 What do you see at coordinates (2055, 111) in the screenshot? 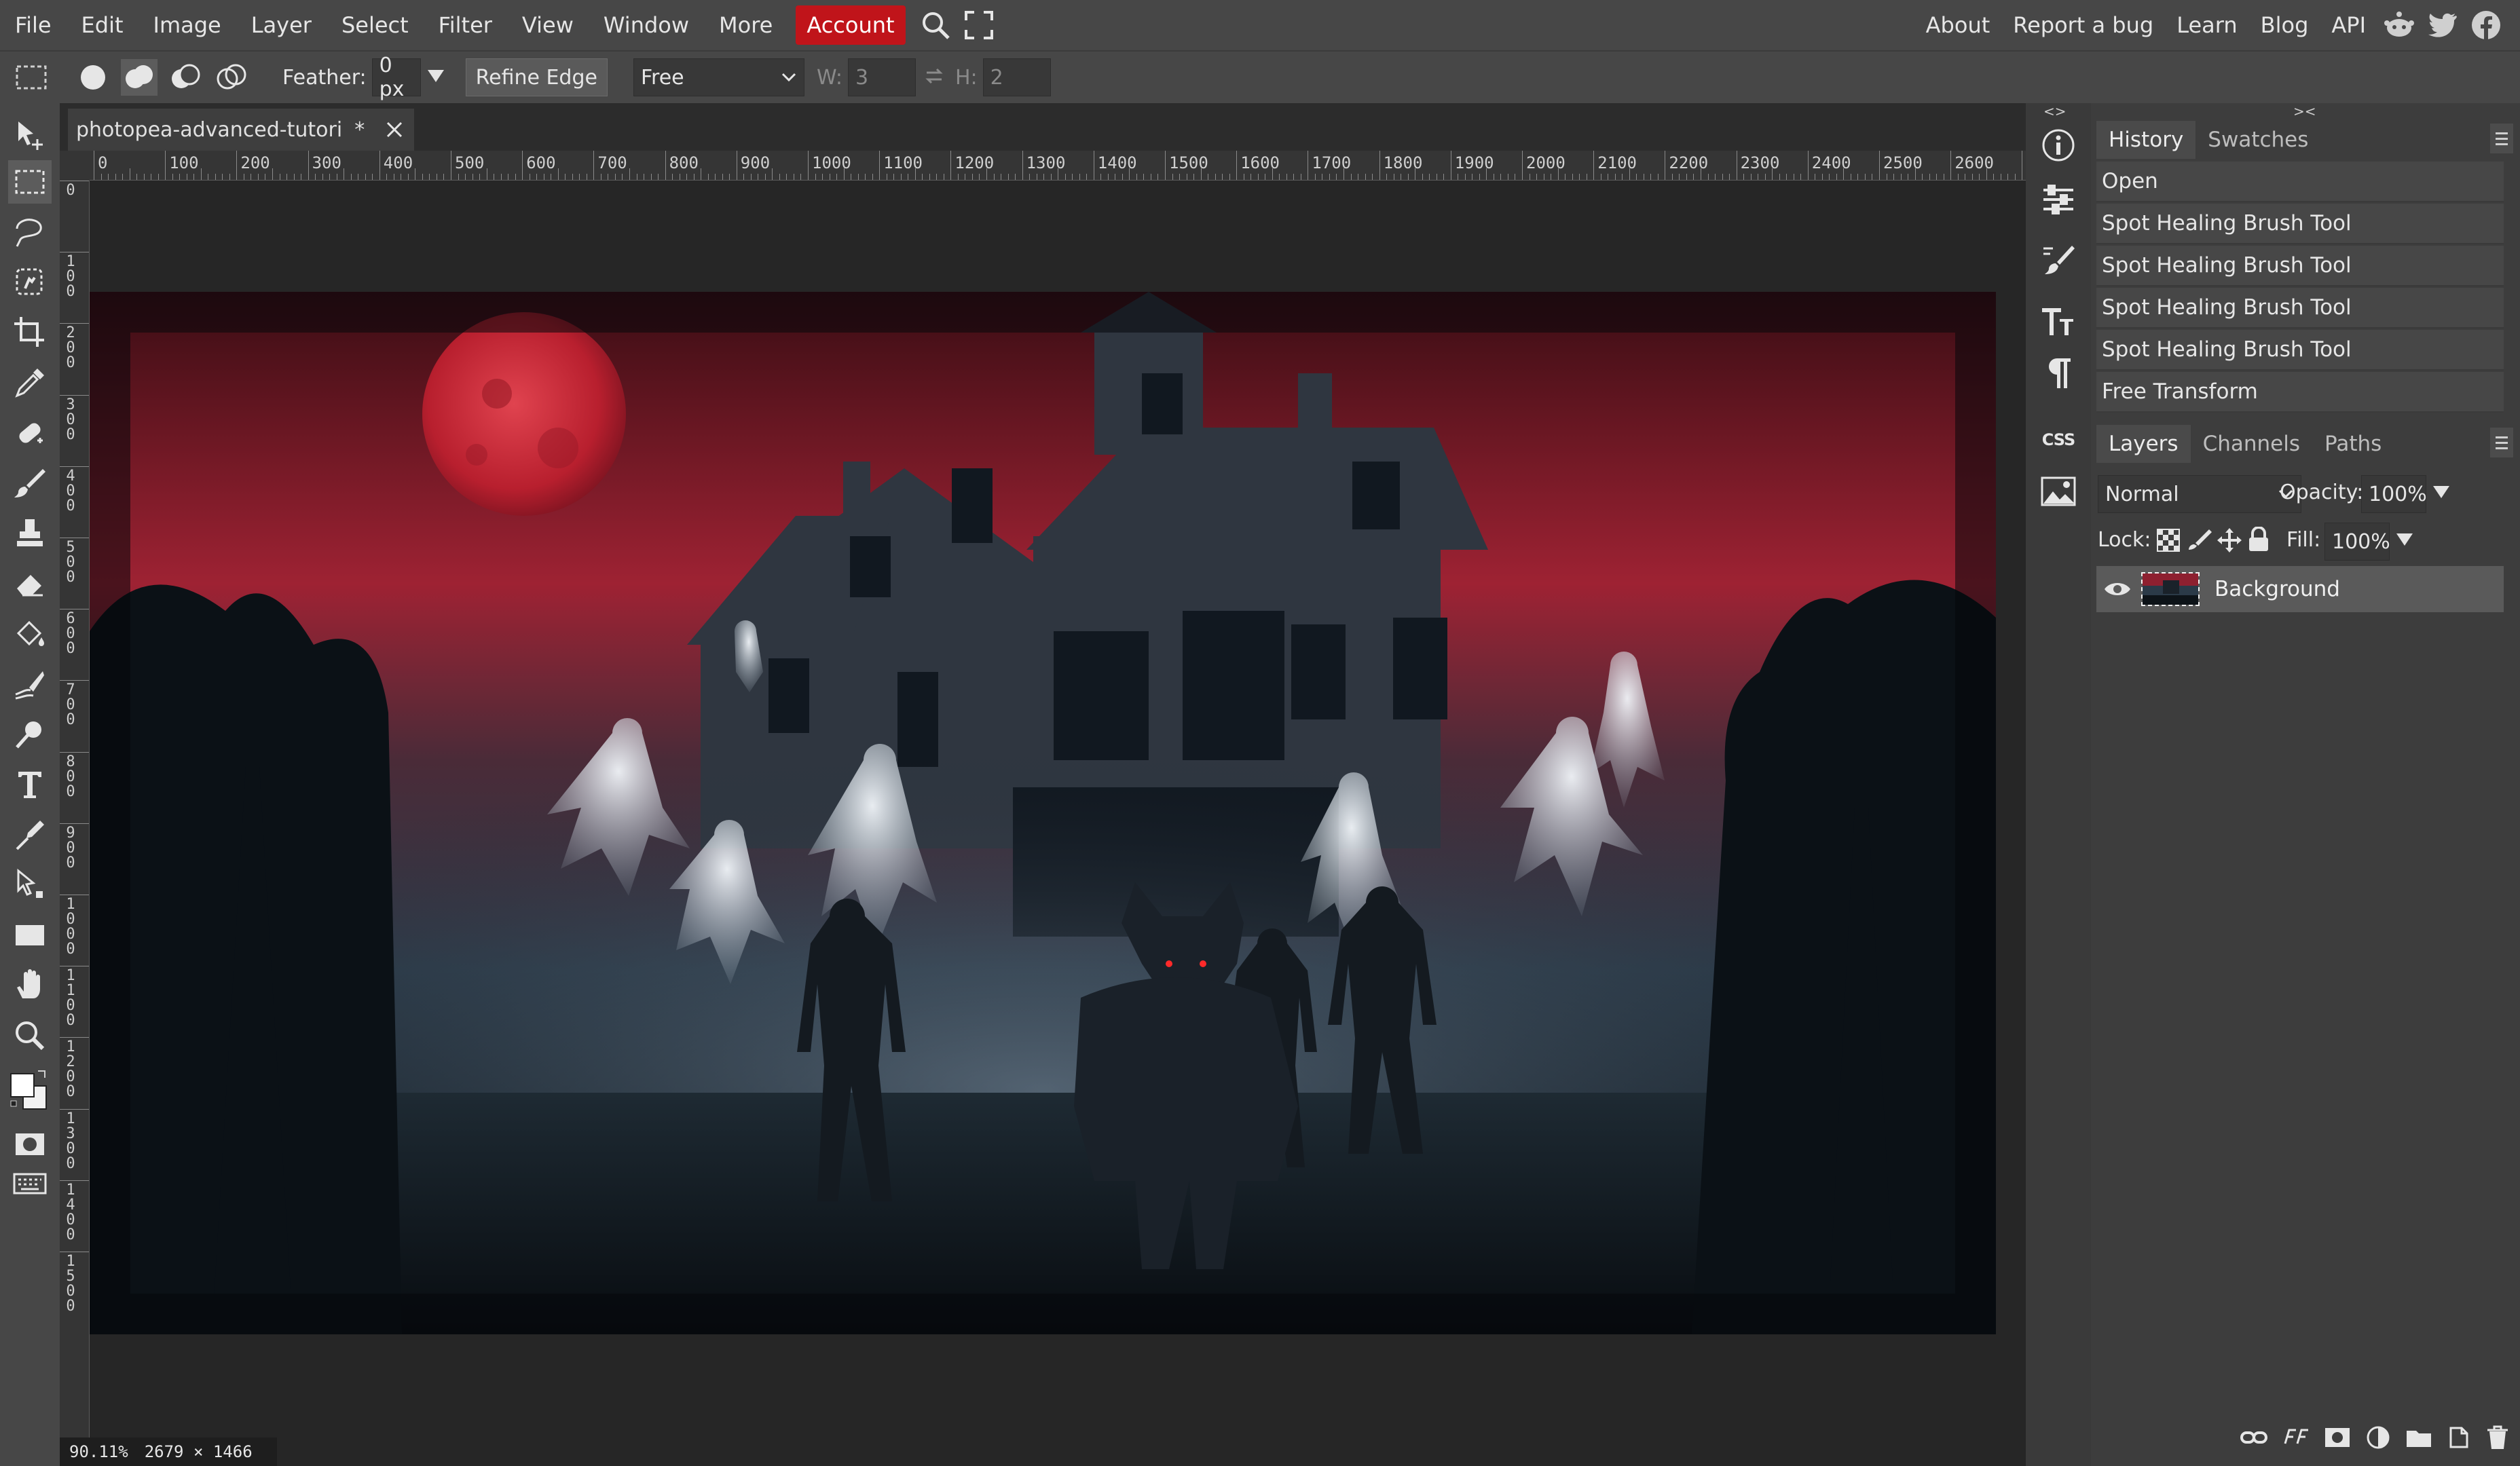
I see `expand-panels-left-icon: <>` at bounding box center [2055, 111].